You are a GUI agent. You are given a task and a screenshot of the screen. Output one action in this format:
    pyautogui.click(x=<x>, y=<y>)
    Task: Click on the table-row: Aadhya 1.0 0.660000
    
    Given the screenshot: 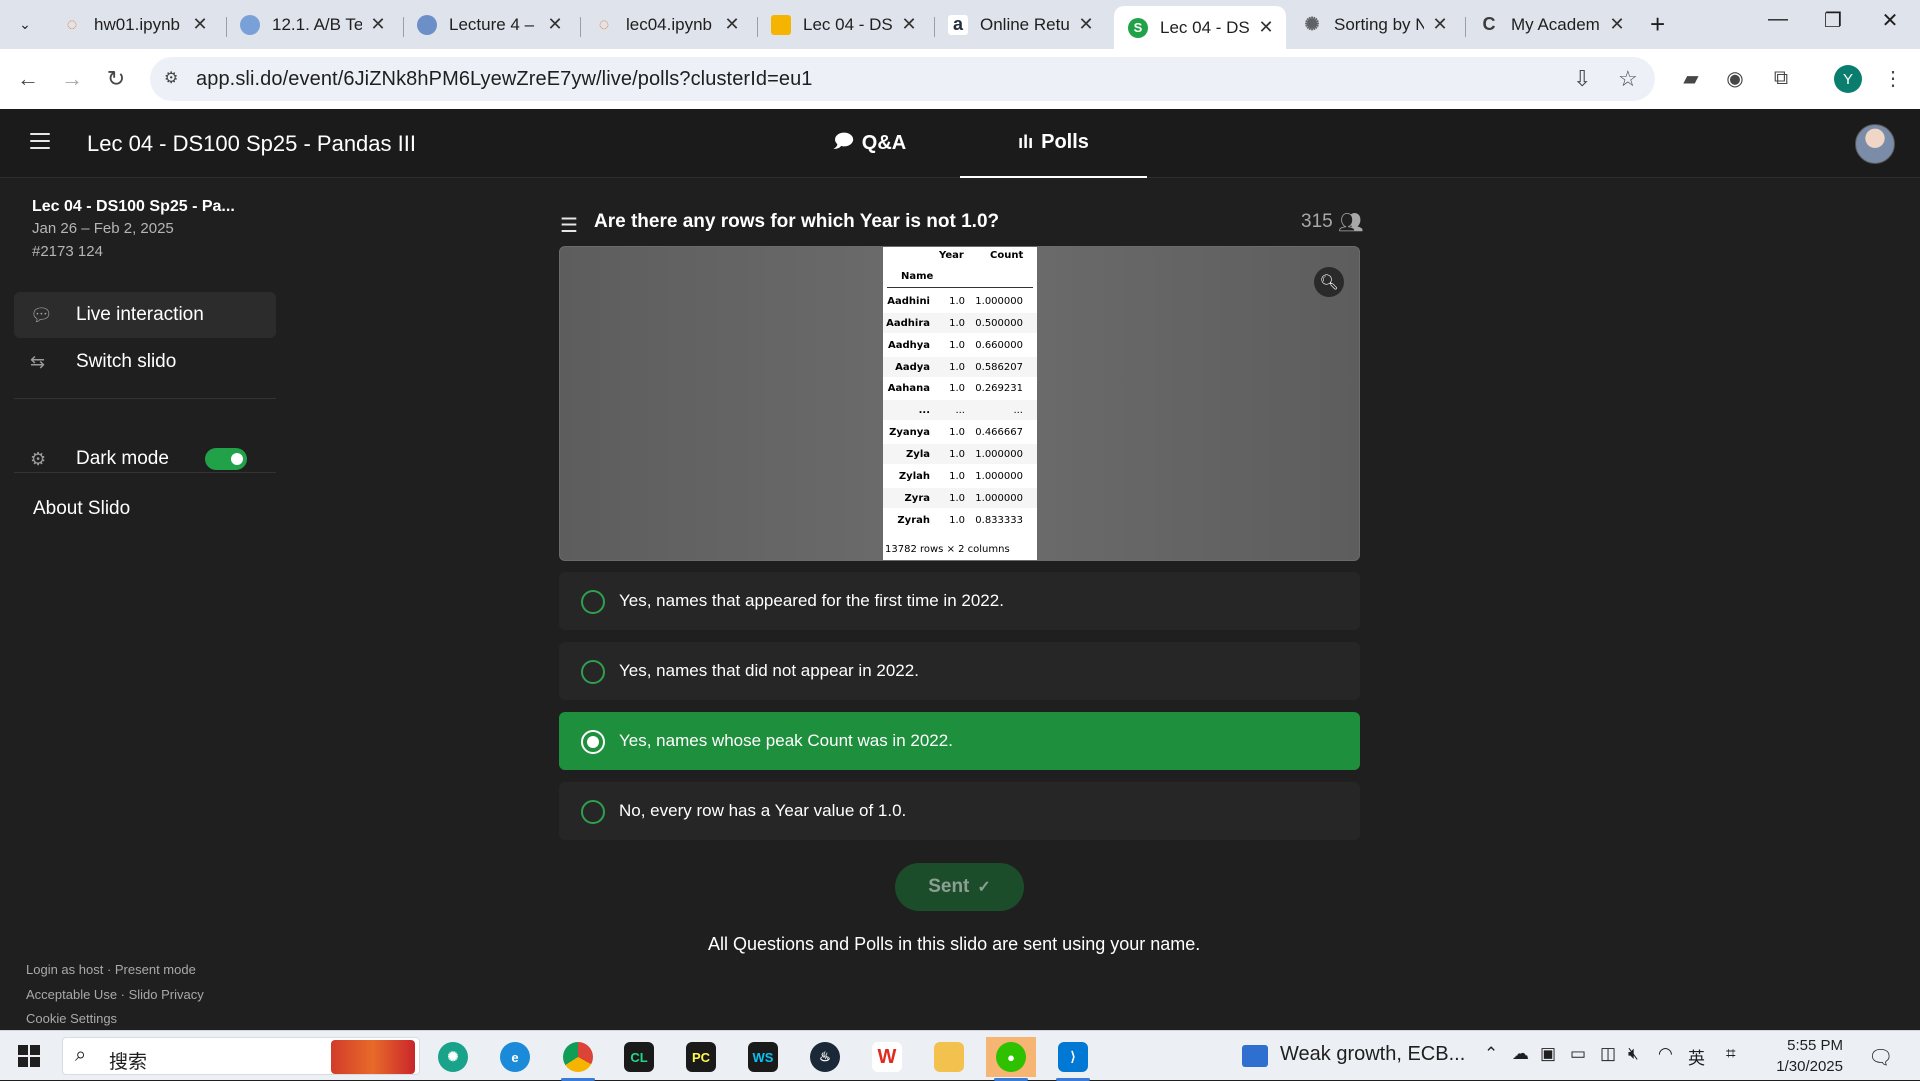 What is the action you would take?
    pyautogui.click(x=960, y=345)
    